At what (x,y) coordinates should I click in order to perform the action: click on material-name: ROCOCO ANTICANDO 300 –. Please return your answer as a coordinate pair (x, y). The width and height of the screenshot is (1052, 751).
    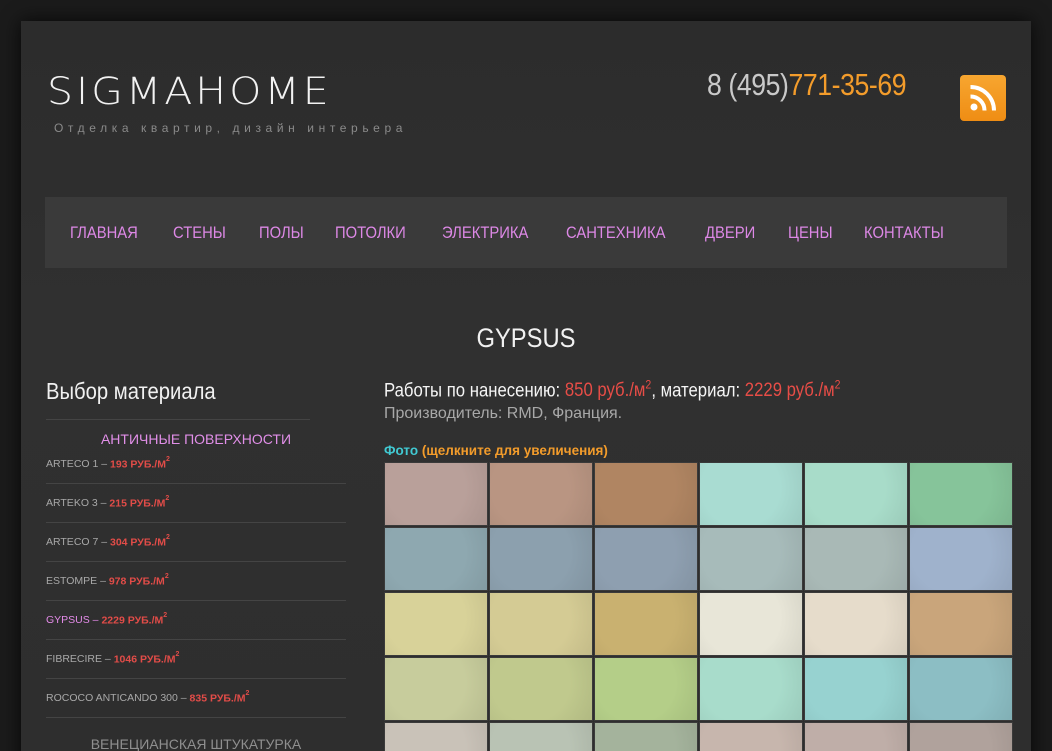
    Looking at the image, I should click on (116, 698).